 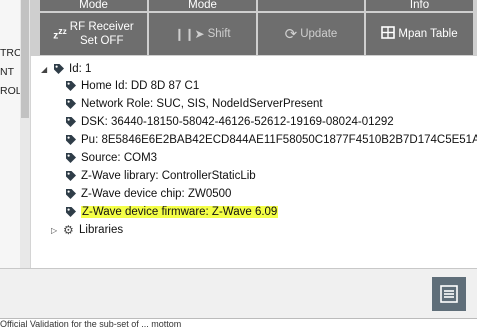 I want to click on tree-item: Source: COM3, so click(x=111, y=158).